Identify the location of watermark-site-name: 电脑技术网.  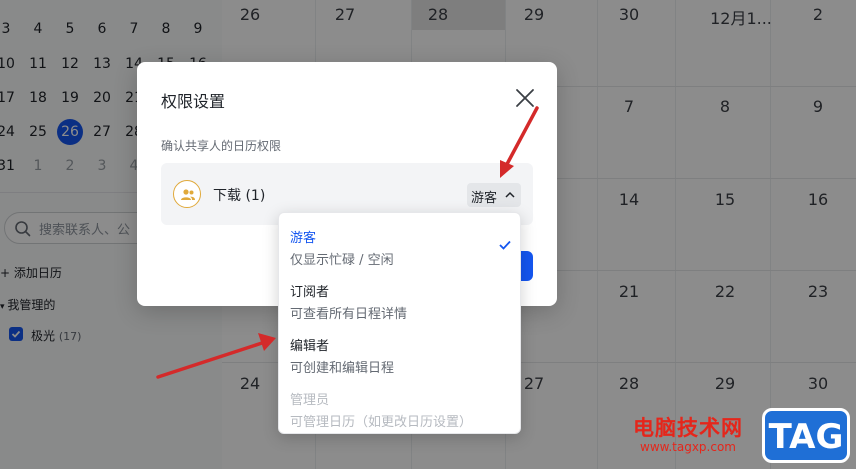
(688, 428).